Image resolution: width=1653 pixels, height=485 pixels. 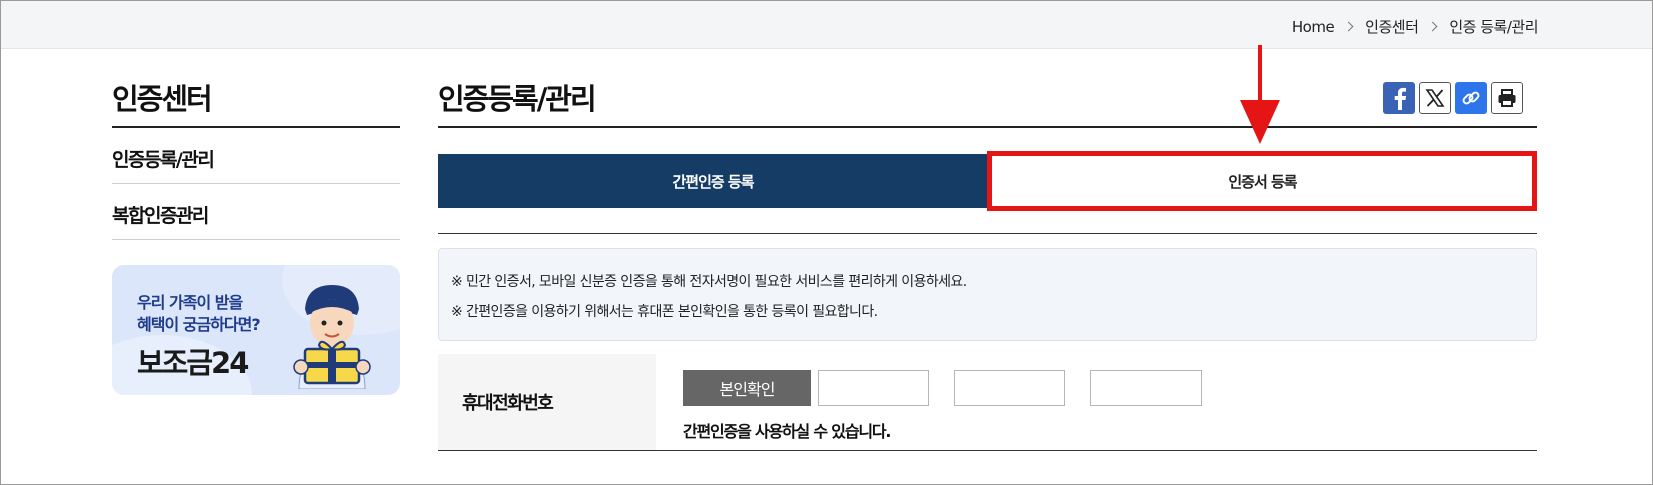 What do you see at coordinates (747, 388) in the screenshot?
I see `identity-verify-button: 본인확인` at bounding box center [747, 388].